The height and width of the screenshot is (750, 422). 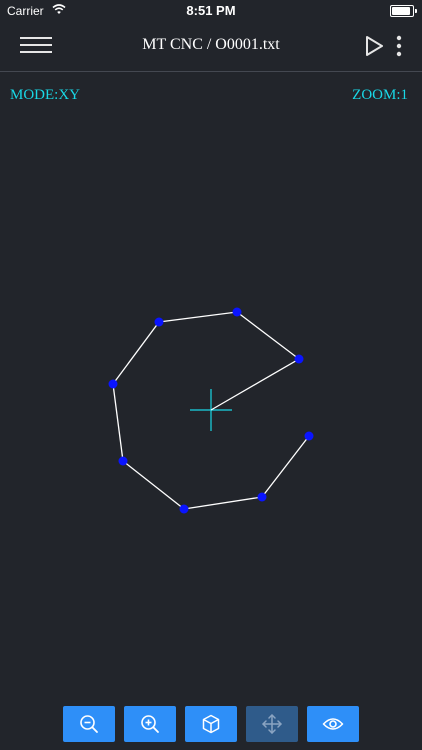 I want to click on cube-3d-icon, so click(x=211, y=724).